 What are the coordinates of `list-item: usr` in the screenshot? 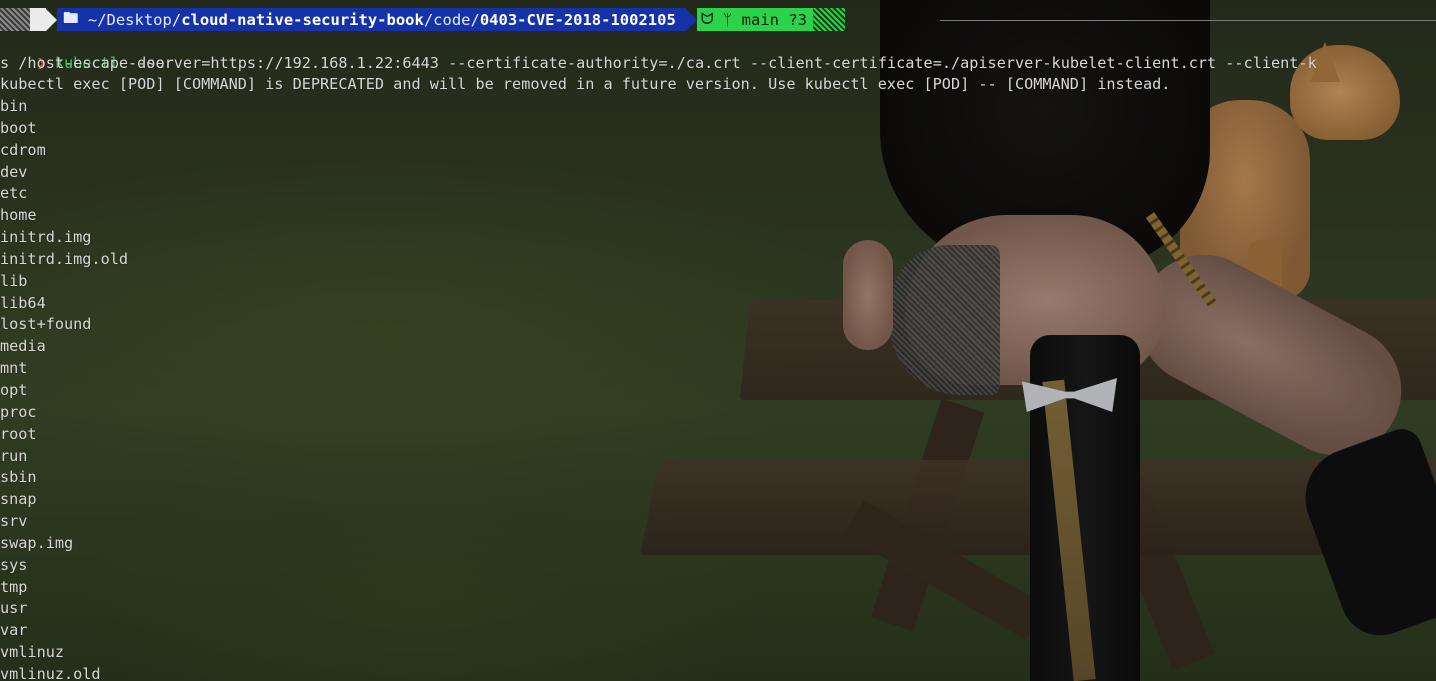 It's located at (14, 608).